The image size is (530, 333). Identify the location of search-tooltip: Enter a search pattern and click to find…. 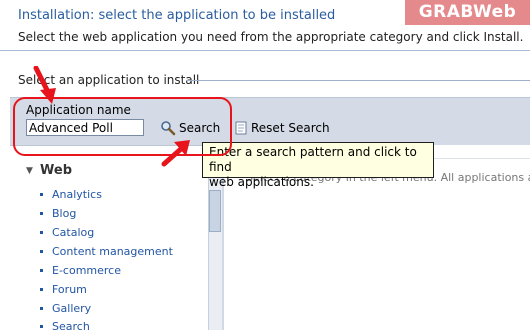
(318, 165).